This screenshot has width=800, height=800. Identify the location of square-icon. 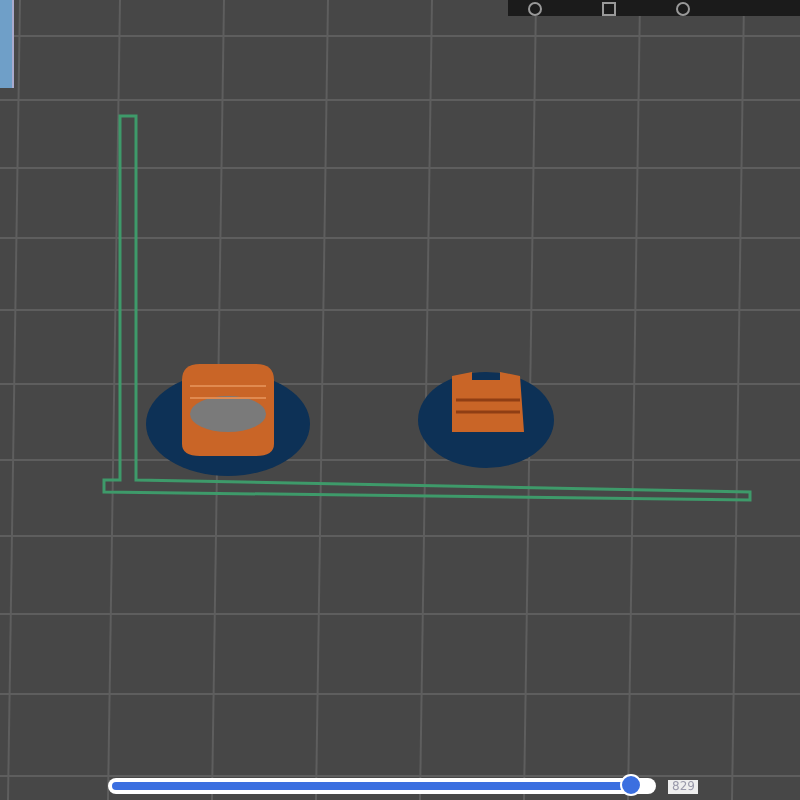
(609, 8).